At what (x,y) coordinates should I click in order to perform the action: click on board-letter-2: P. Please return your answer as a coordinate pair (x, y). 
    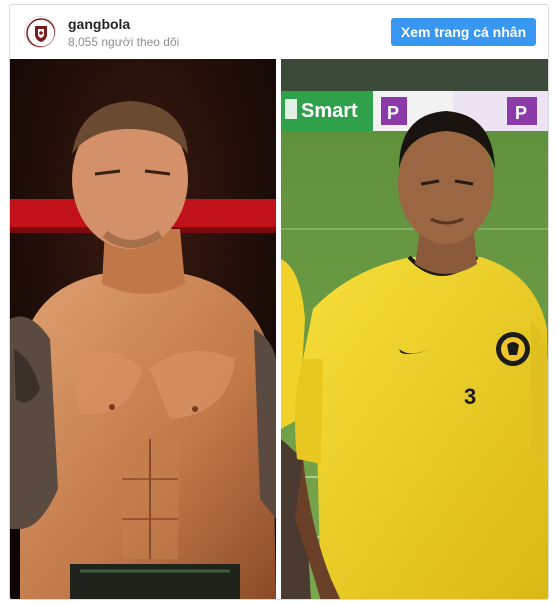
    Looking at the image, I should click on (521, 113).